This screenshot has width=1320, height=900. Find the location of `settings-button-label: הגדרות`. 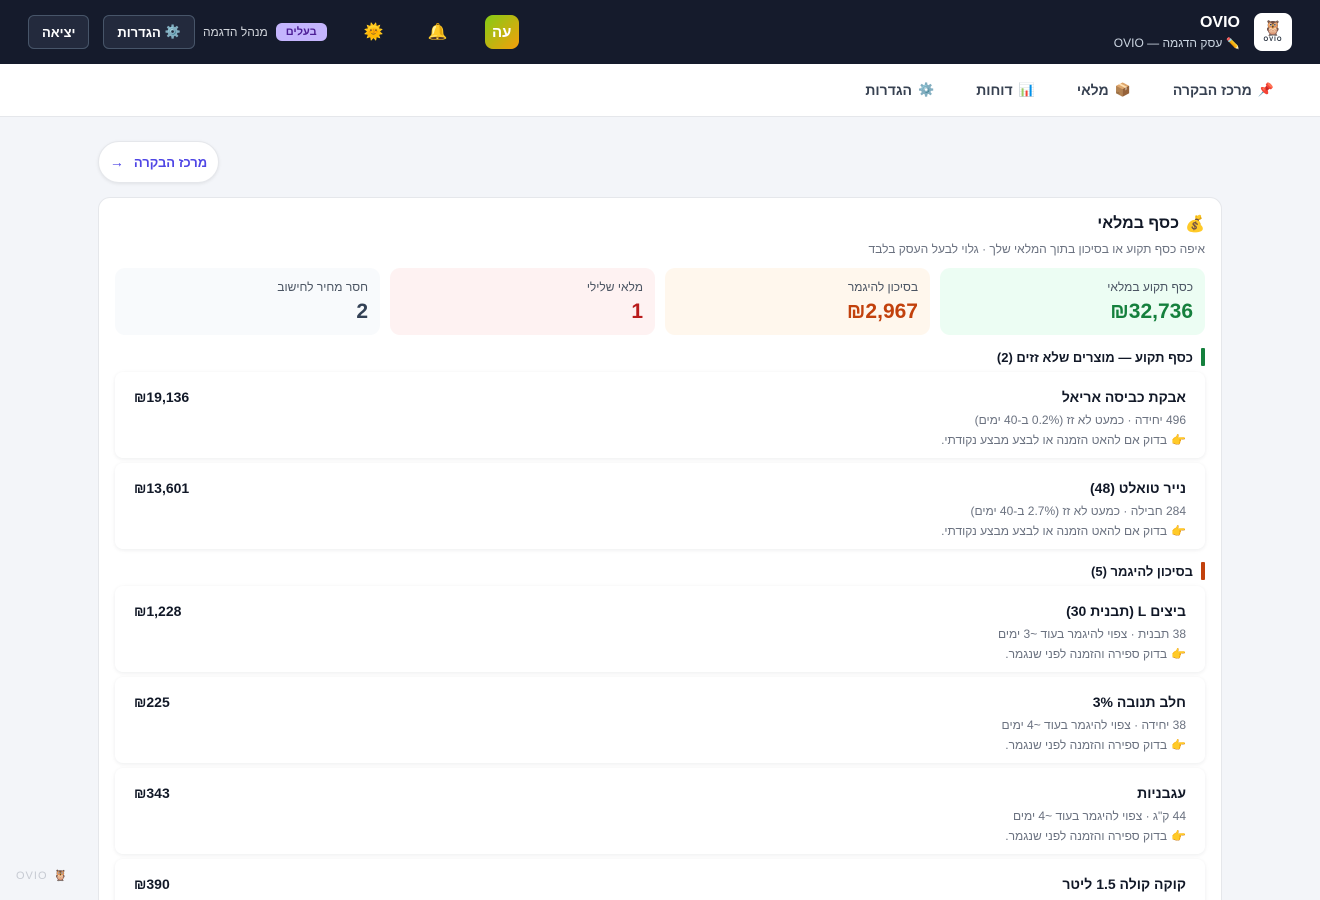

settings-button-label: הגדרות is located at coordinates (139, 32).